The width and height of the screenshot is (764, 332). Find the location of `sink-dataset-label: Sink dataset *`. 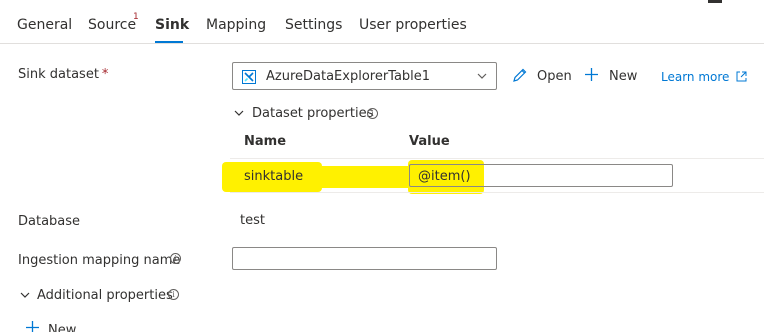

sink-dataset-label: Sink dataset * is located at coordinates (63, 74).